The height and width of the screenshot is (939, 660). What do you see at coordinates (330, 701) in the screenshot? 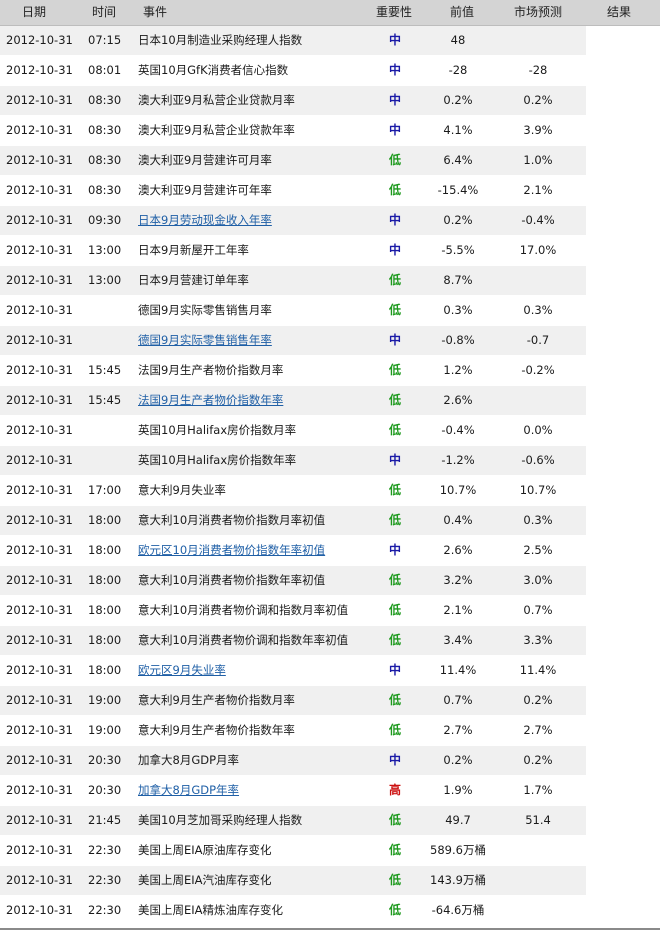
I see `table-row: 2012-10-31 19:00 意大利9月生产者物价指数月率 低 0.7% 0.2%` at bounding box center [330, 701].